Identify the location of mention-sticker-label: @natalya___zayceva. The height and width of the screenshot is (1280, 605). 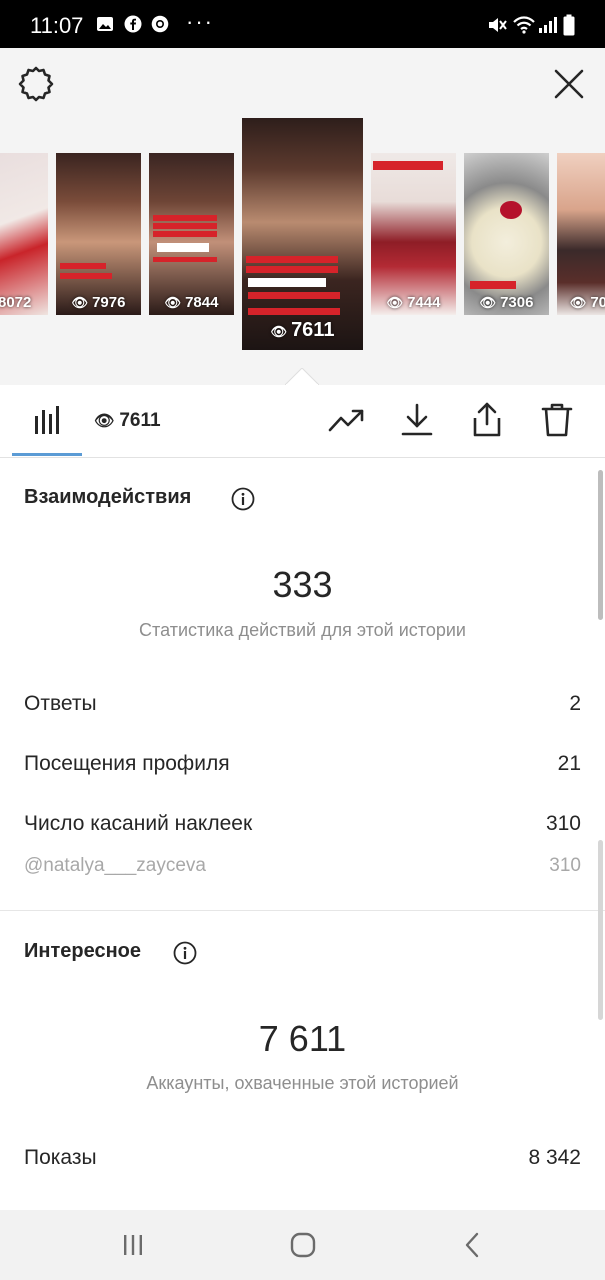
(115, 865).